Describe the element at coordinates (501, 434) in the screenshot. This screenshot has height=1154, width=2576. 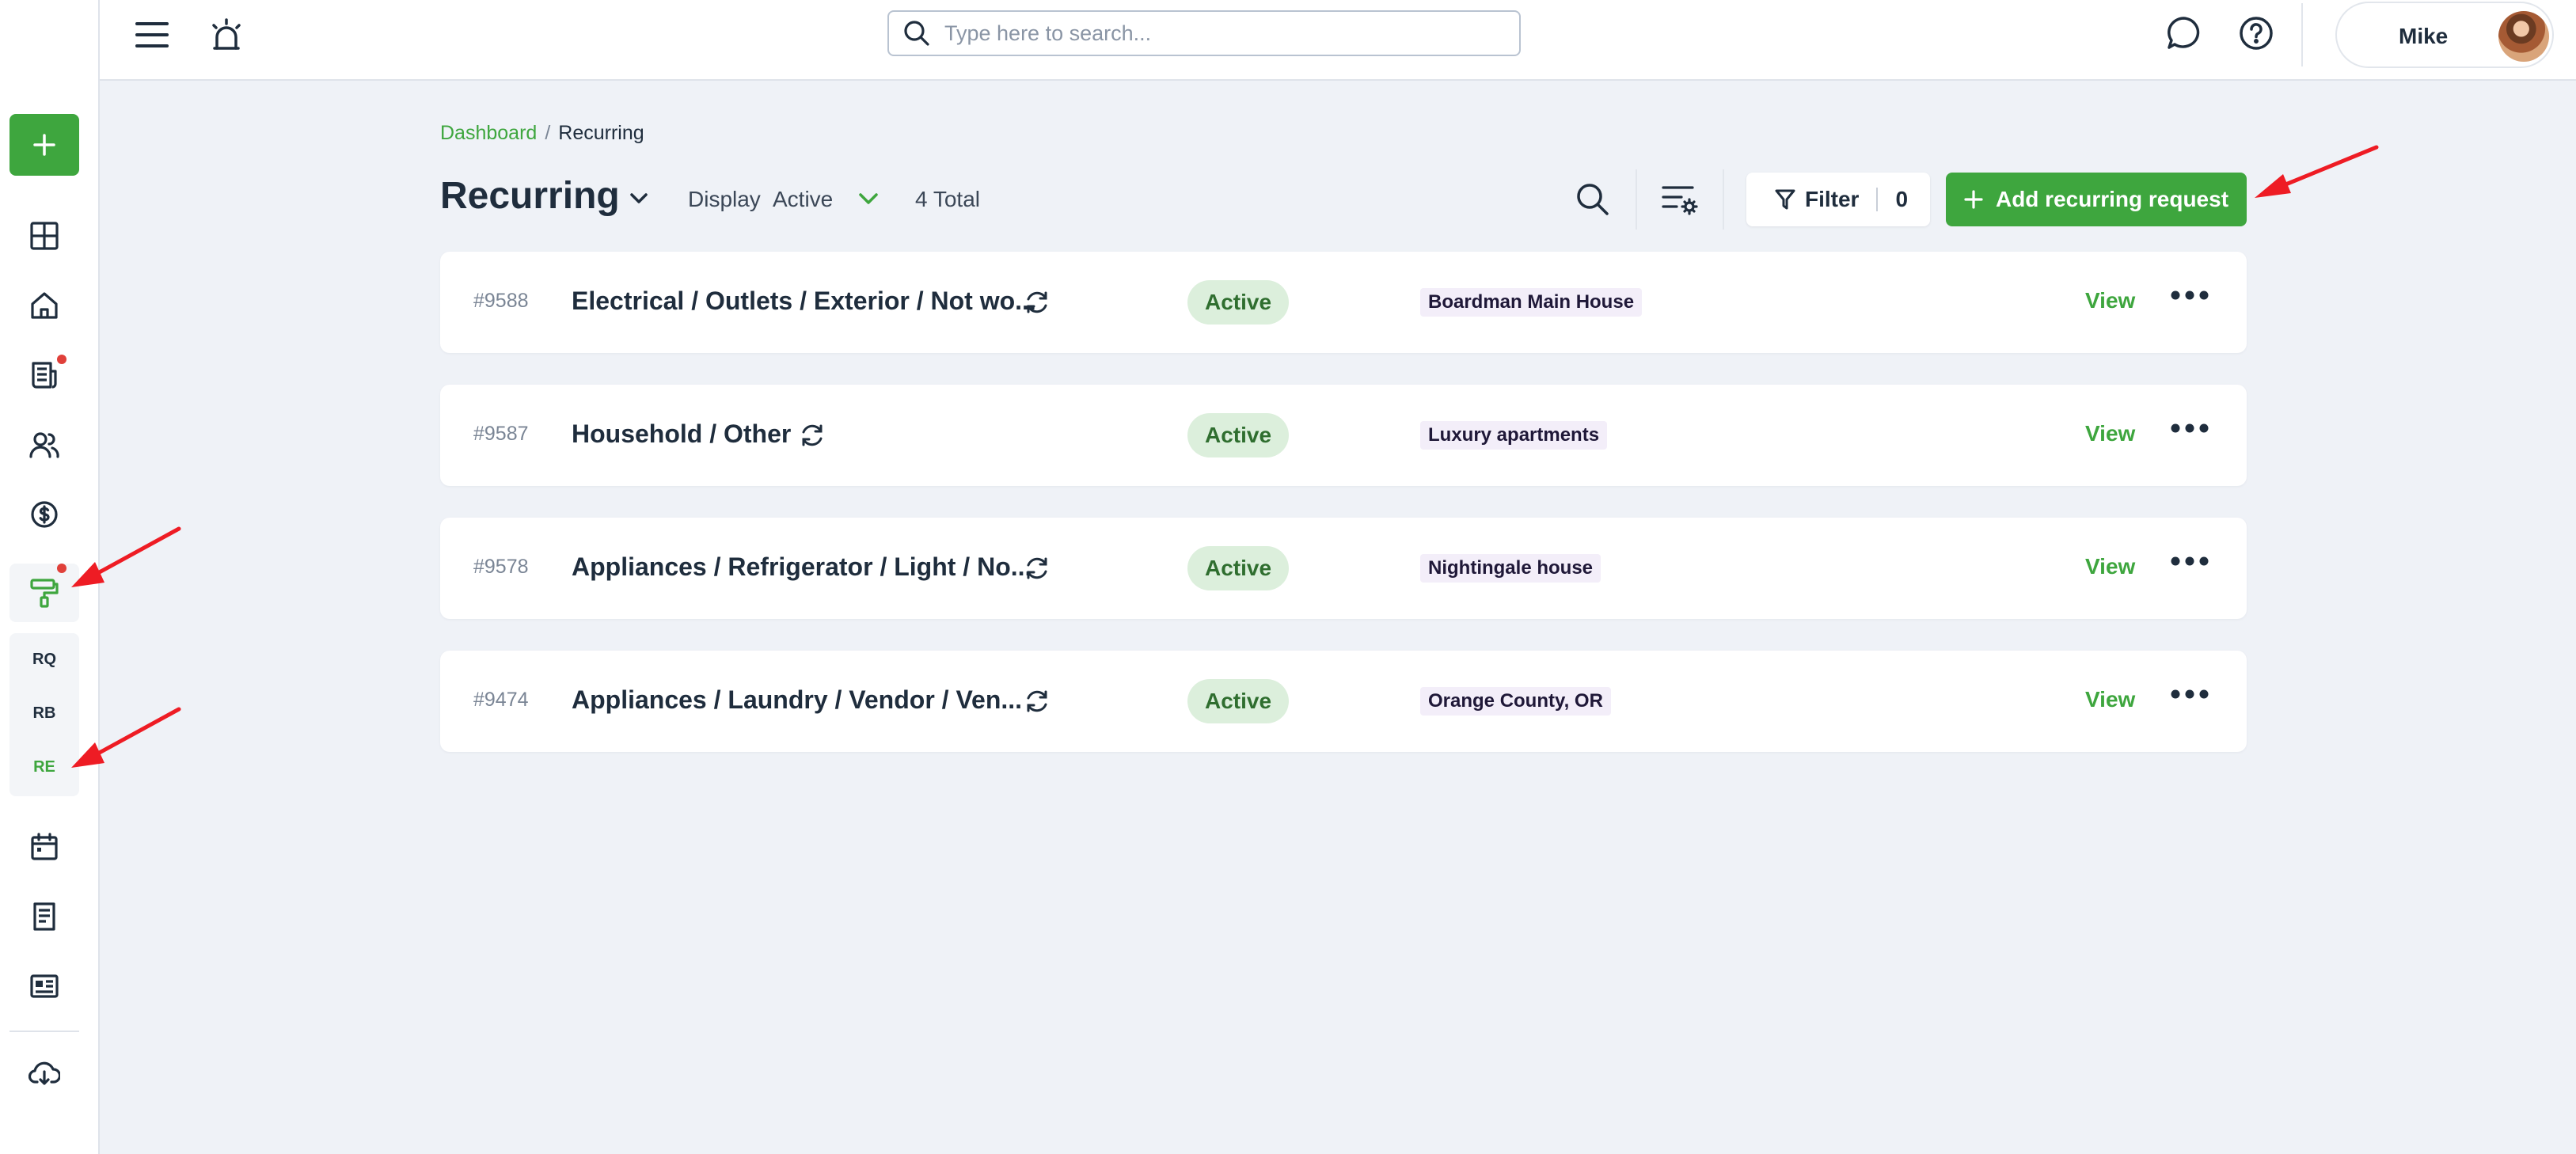
I see `request-id: #9587` at that location.